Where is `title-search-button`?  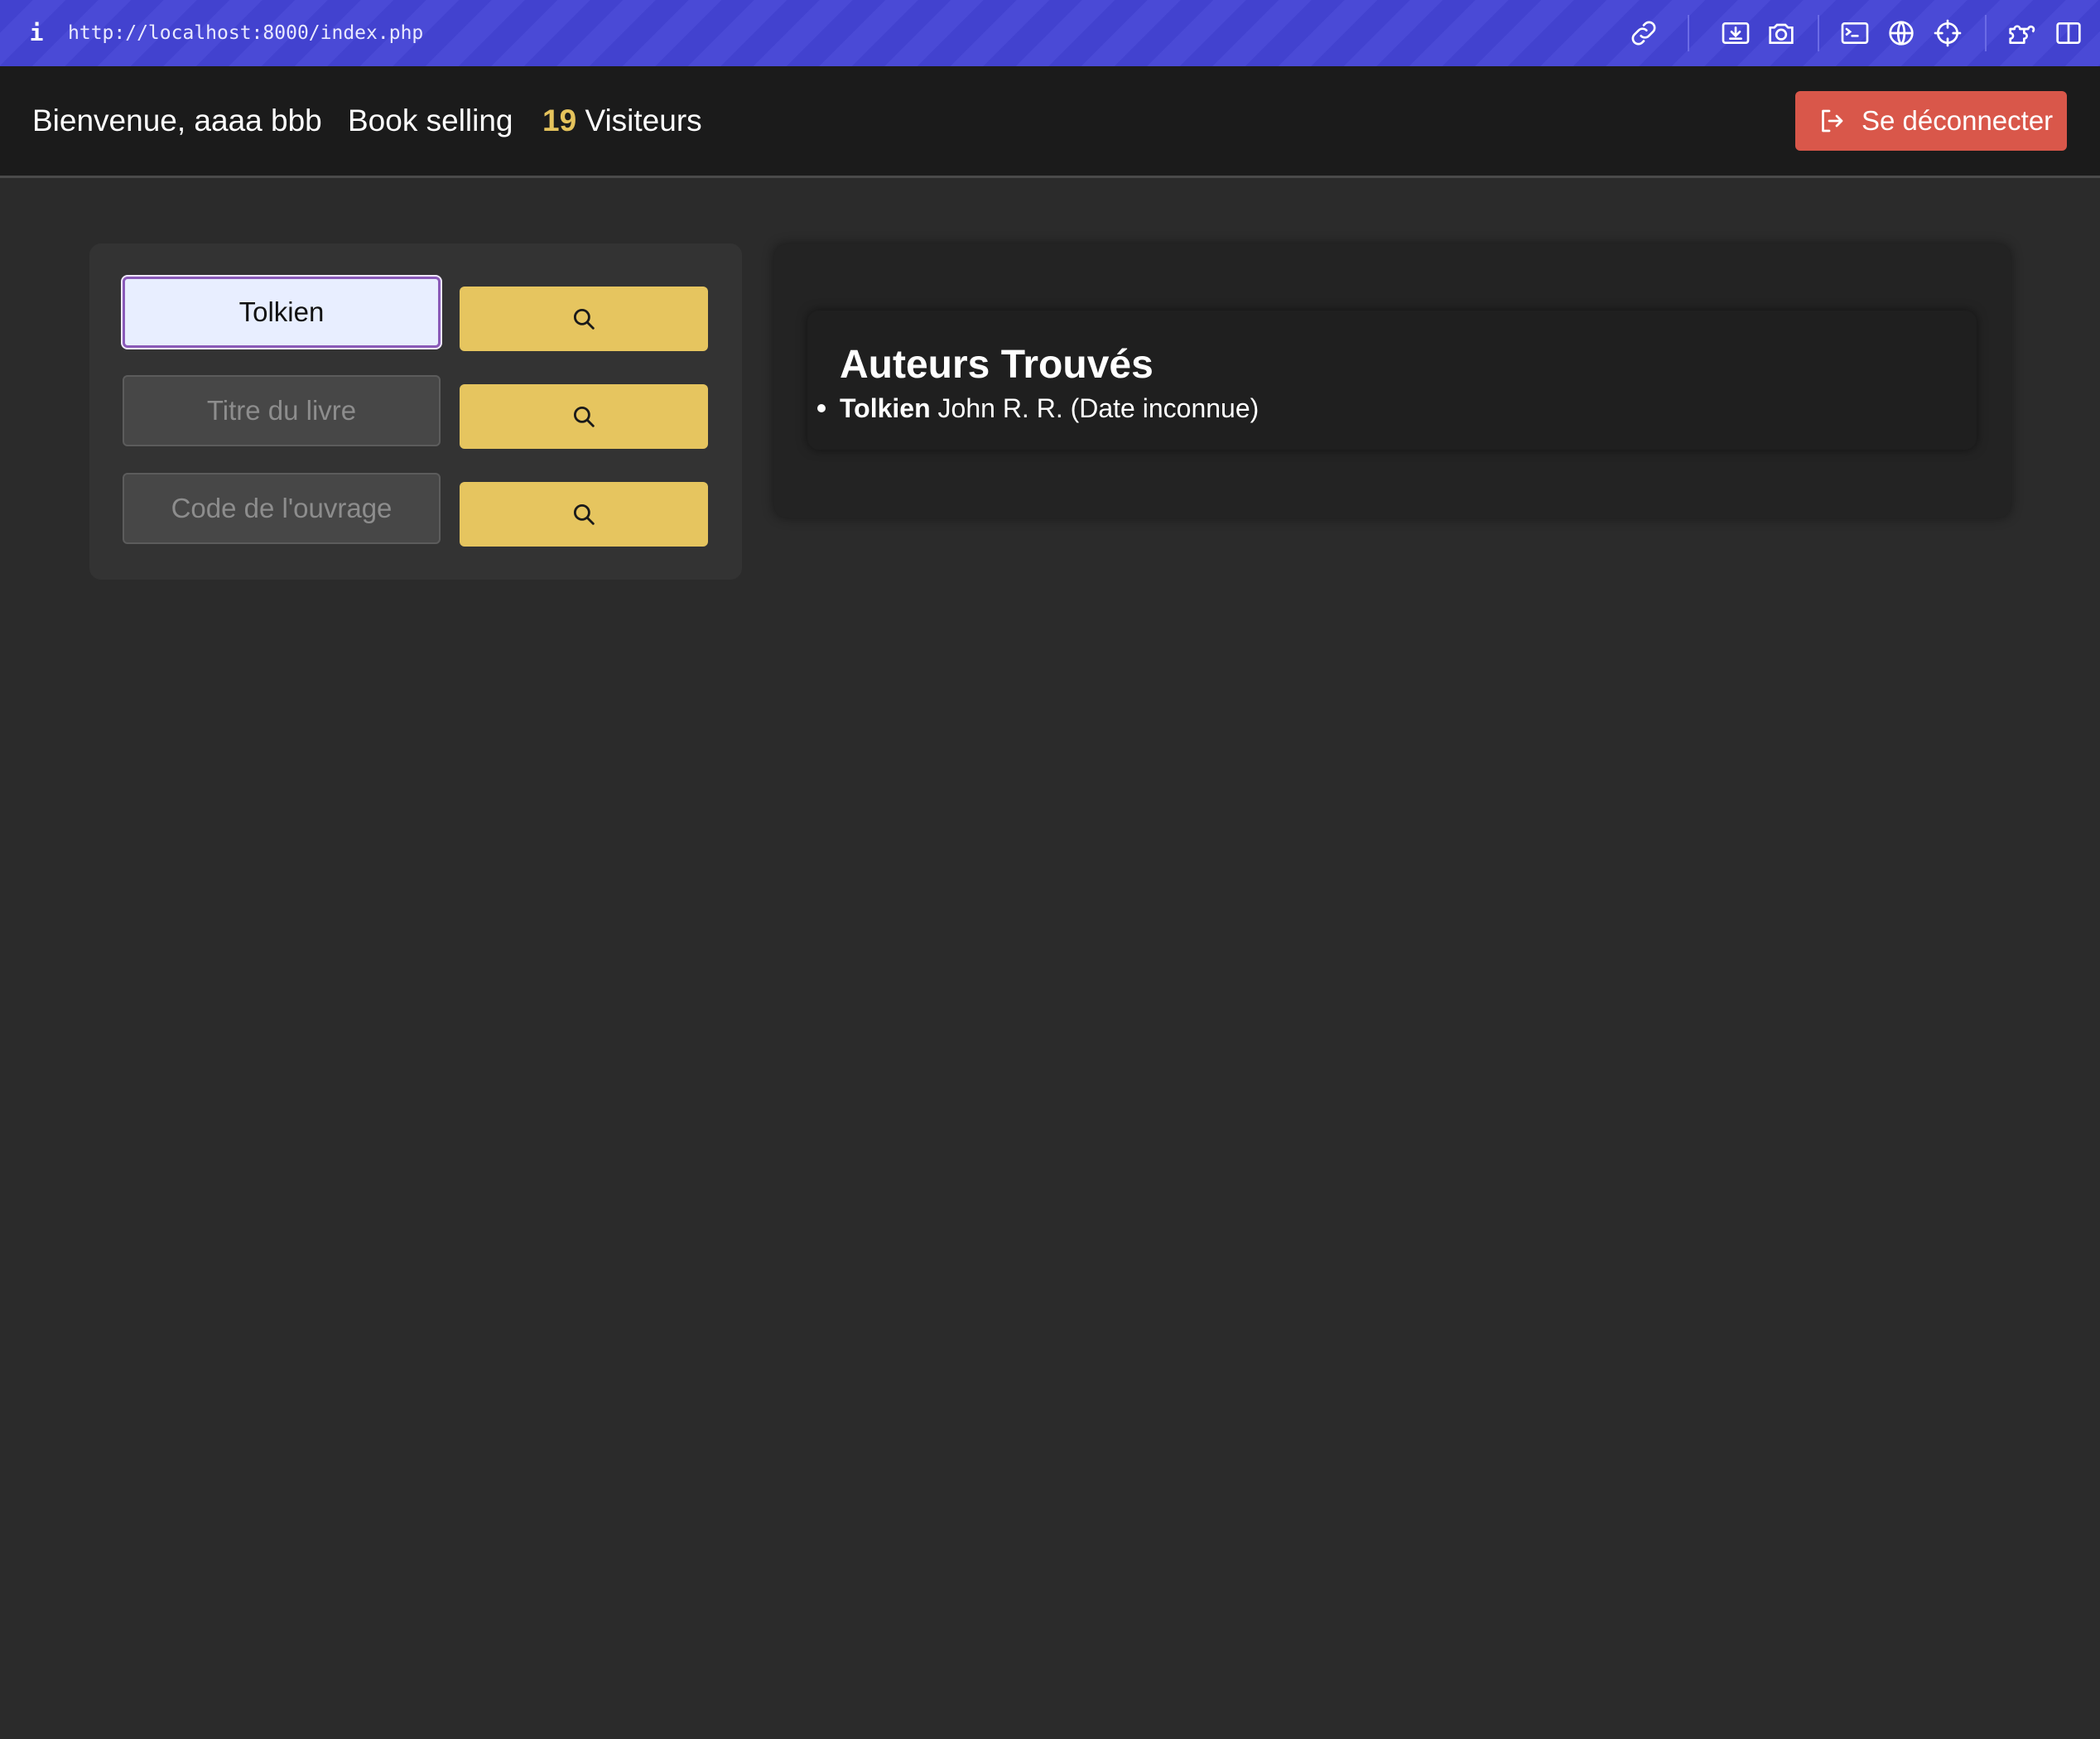 title-search-button is located at coordinates (584, 416).